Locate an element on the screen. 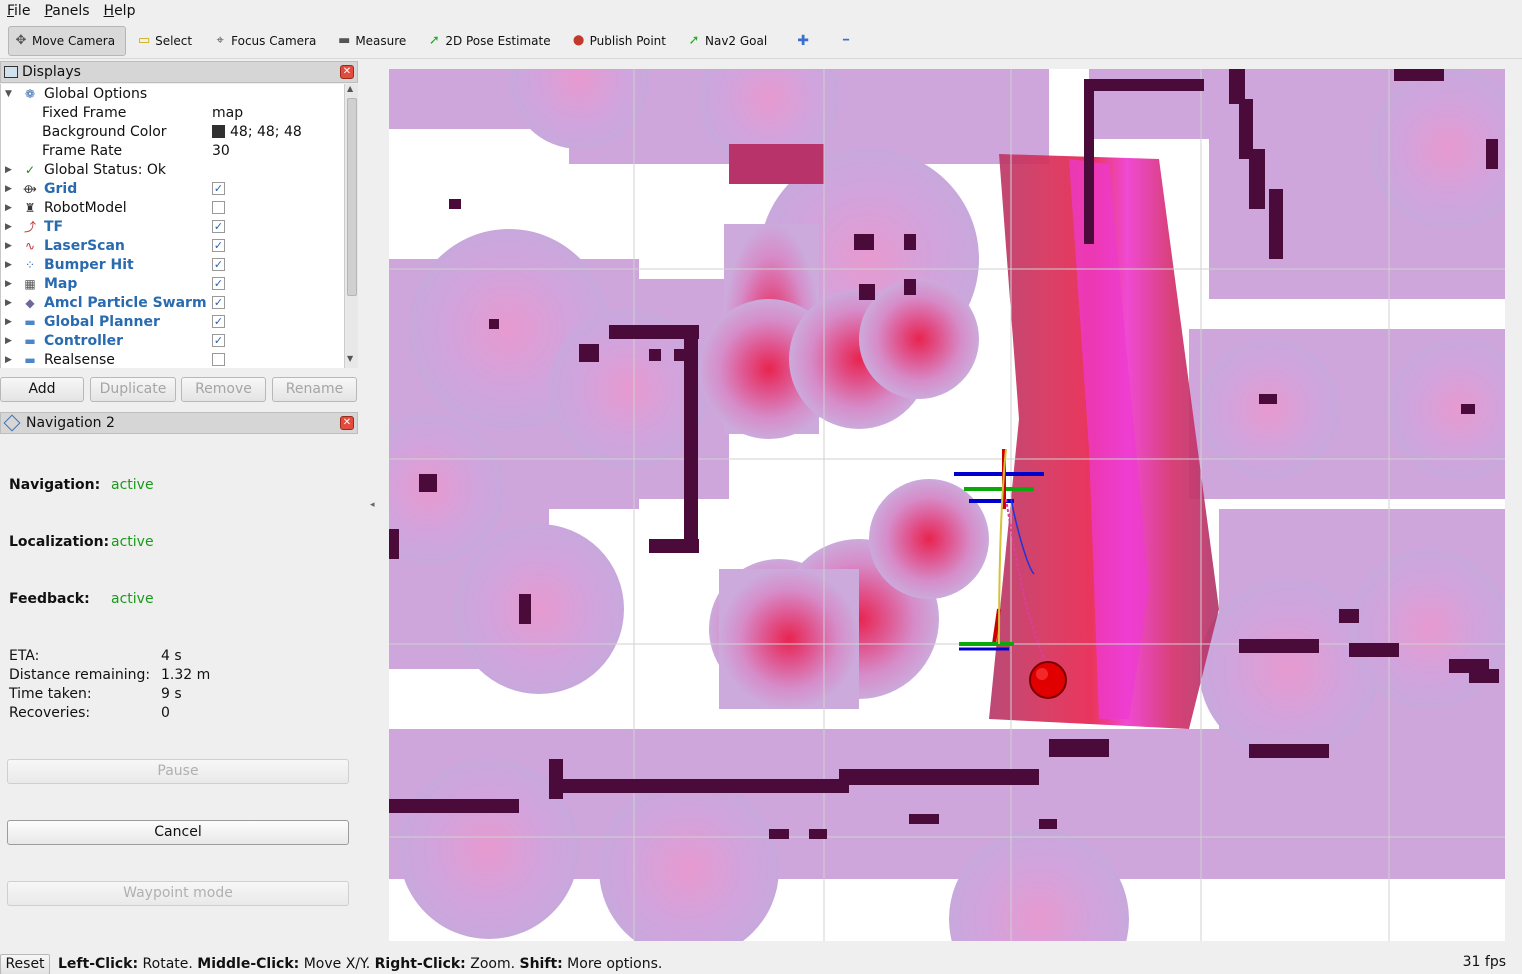 The image size is (1522, 974). scroll-down-icon: ▼ is located at coordinates (350, 358).